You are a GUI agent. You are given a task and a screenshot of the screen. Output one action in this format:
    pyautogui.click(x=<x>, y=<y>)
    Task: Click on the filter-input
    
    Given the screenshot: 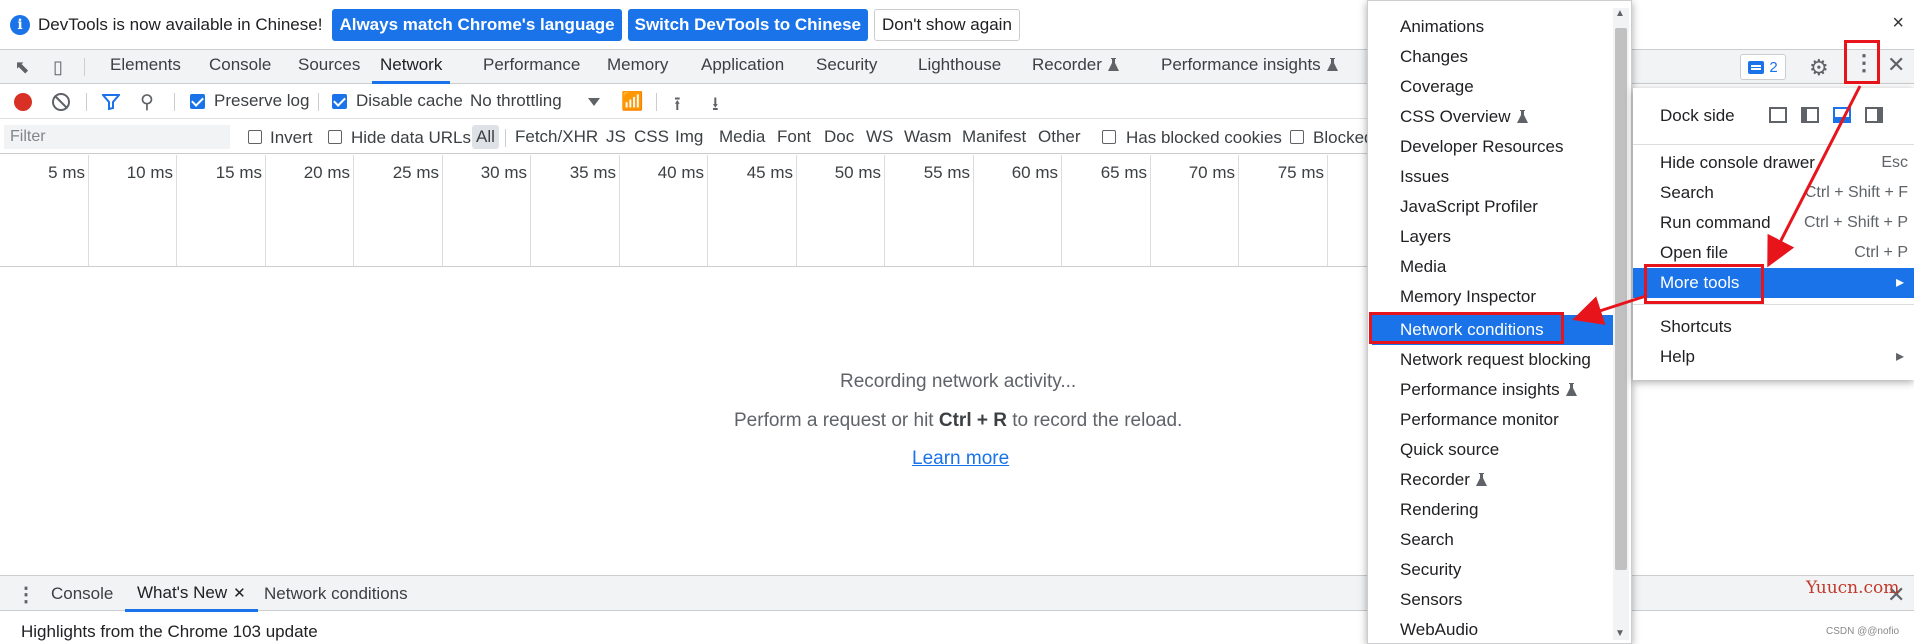 What is the action you would take?
    pyautogui.click(x=117, y=137)
    